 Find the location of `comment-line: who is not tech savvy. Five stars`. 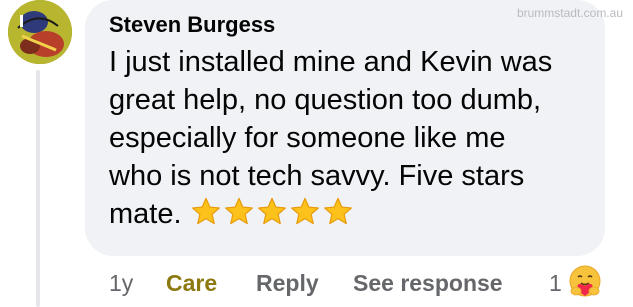

comment-line: who is not tech savvy. Five stars is located at coordinates (317, 176).